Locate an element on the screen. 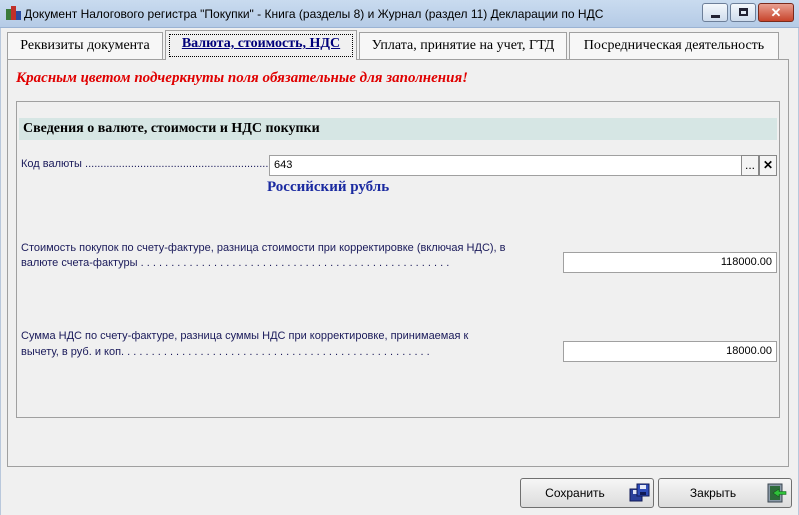 This screenshot has width=799, height=515. focus-rectangle is located at coordinates (261, 45).